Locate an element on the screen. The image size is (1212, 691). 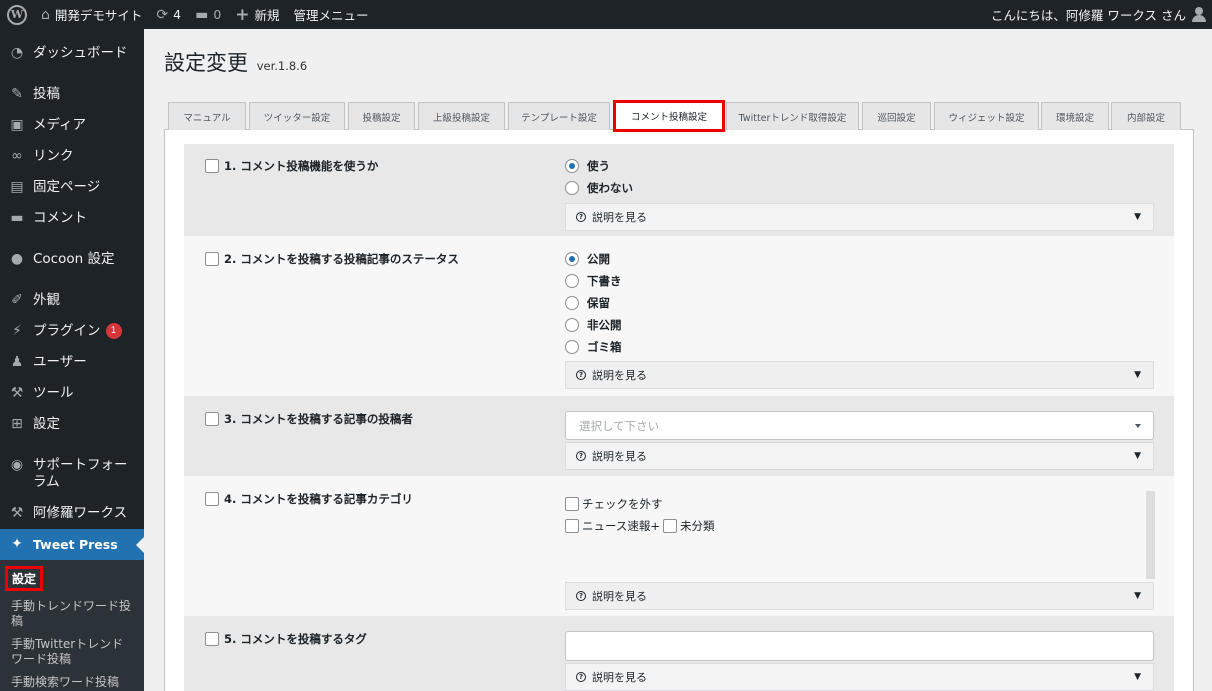
menu-cocoon-settings: ● Cocoon 設定 is located at coordinates (72, 259).